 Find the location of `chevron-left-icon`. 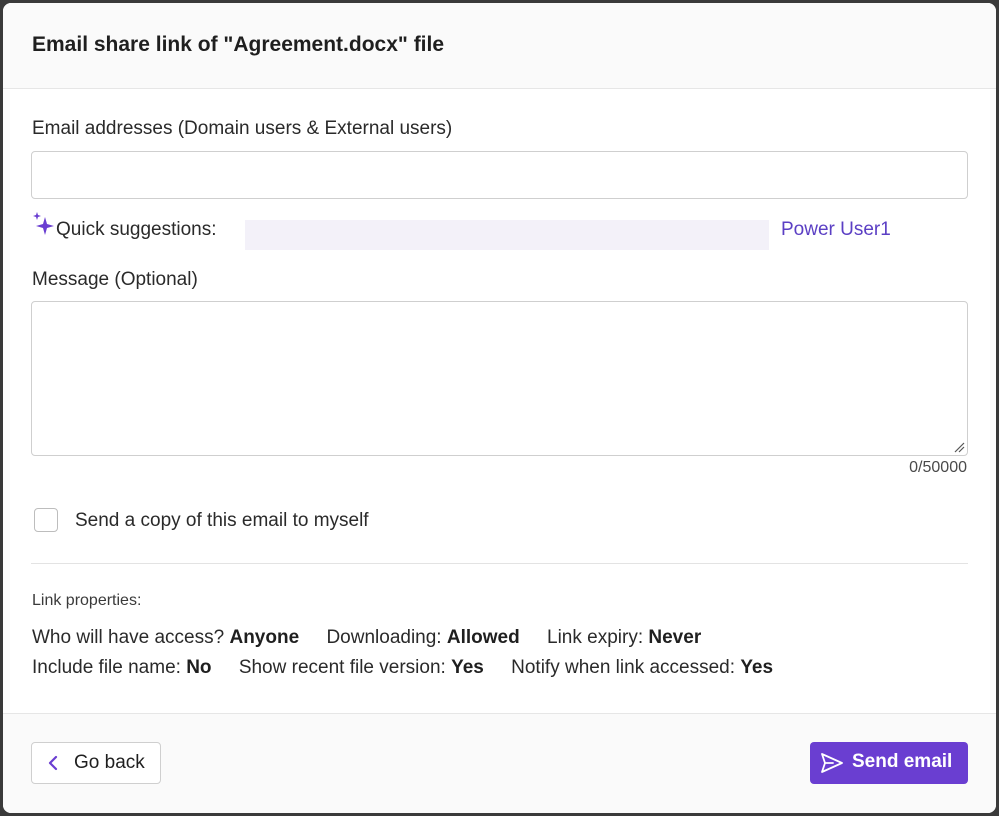

chevron-left-icon is located at coordinates (53, 763).